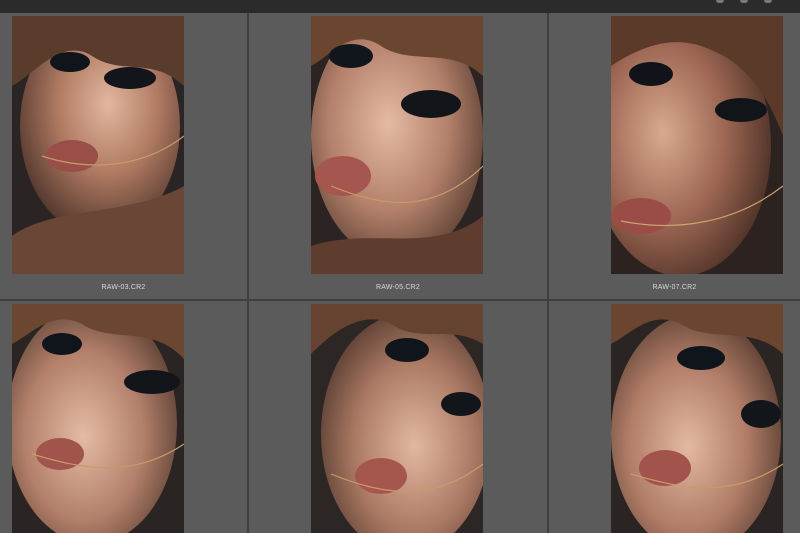 This screenshot has height=533, width=800. I want to click on thumbnail-filename: RAW-03.CR2, so click(123, 287).